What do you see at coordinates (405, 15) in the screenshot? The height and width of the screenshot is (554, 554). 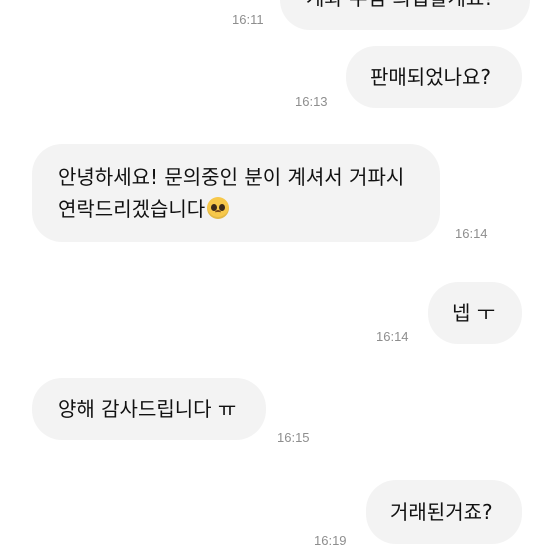 I see `message-bubble-sent: 계좌 주심 의입할게요!` at bounding box center [405, 15].